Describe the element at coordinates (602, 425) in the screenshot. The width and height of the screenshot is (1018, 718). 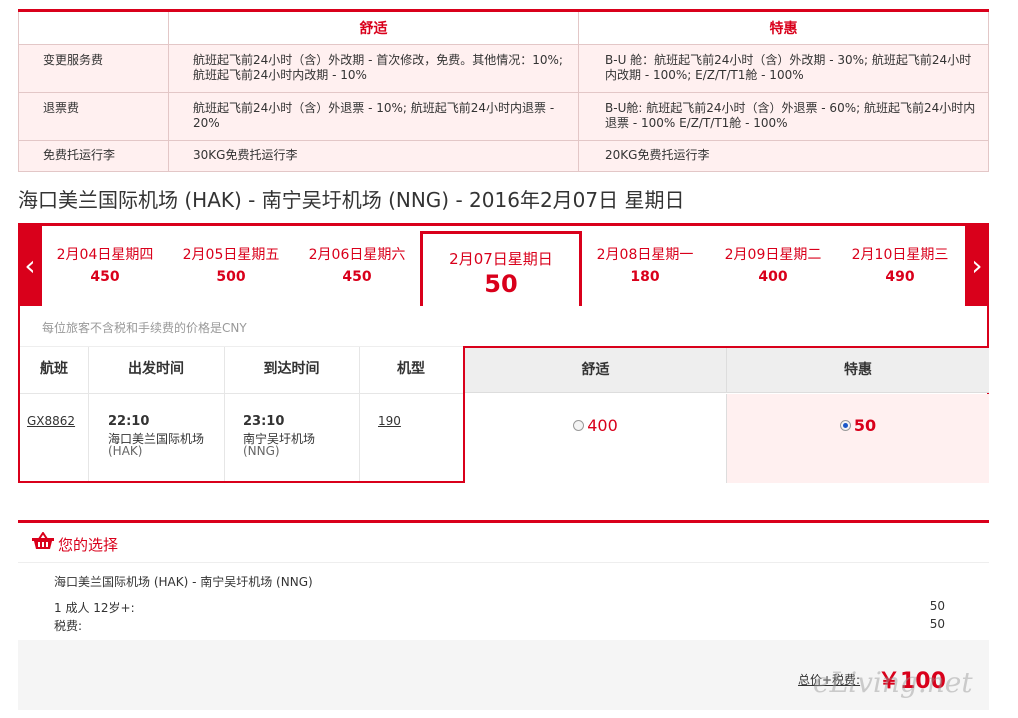
I see `fare-comfort-price: 400` at that location.